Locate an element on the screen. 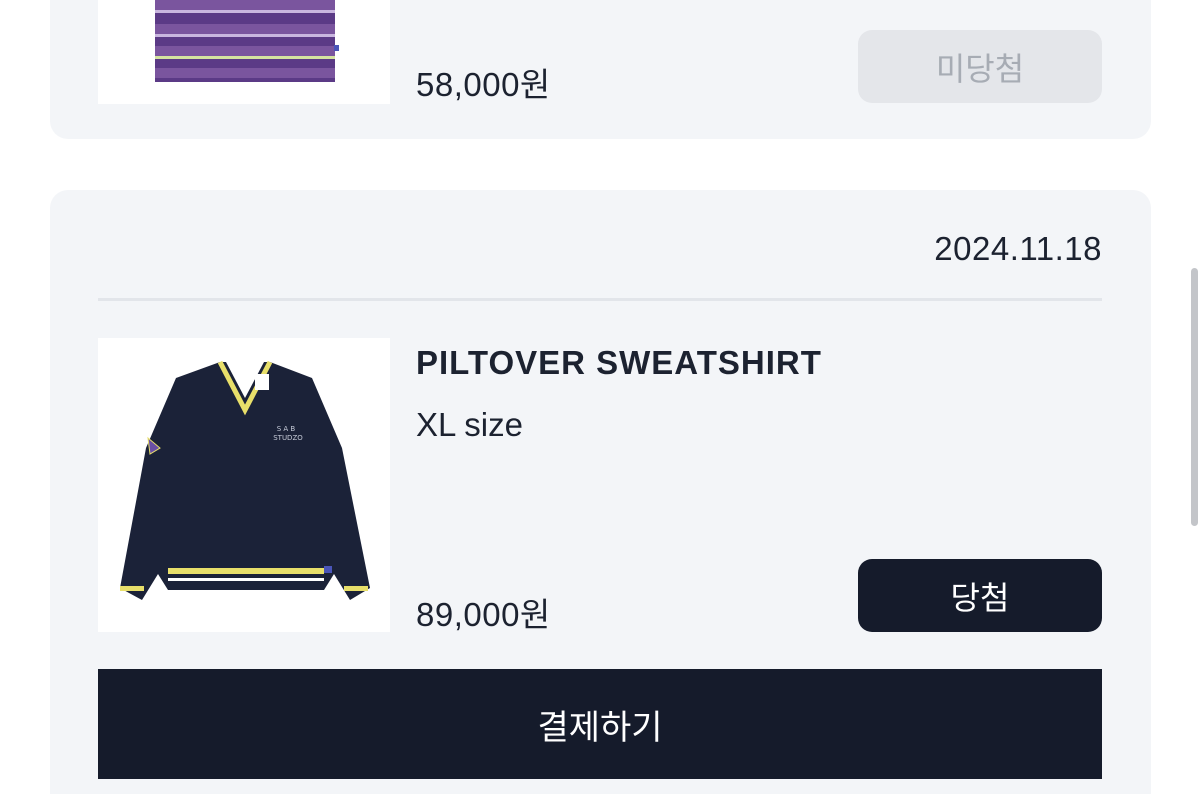 The image size is (1200, 794). svg-text: S A B is located at coordinates (286, 429).